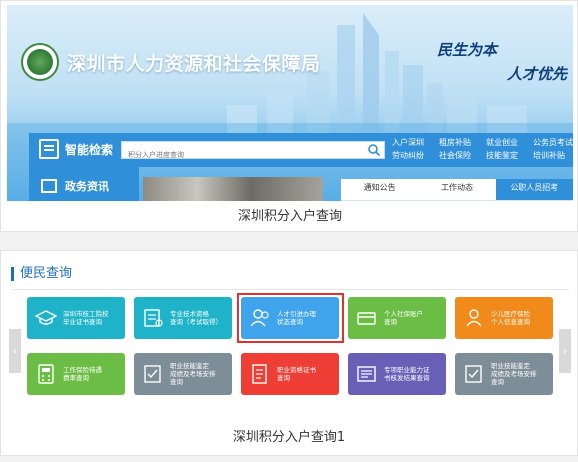  I want to click on slogan-line2: 人才优先, so click(537, 74).